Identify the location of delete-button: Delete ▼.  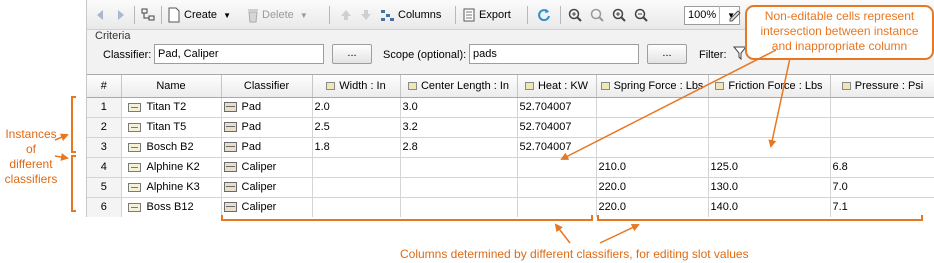
(277, 15).